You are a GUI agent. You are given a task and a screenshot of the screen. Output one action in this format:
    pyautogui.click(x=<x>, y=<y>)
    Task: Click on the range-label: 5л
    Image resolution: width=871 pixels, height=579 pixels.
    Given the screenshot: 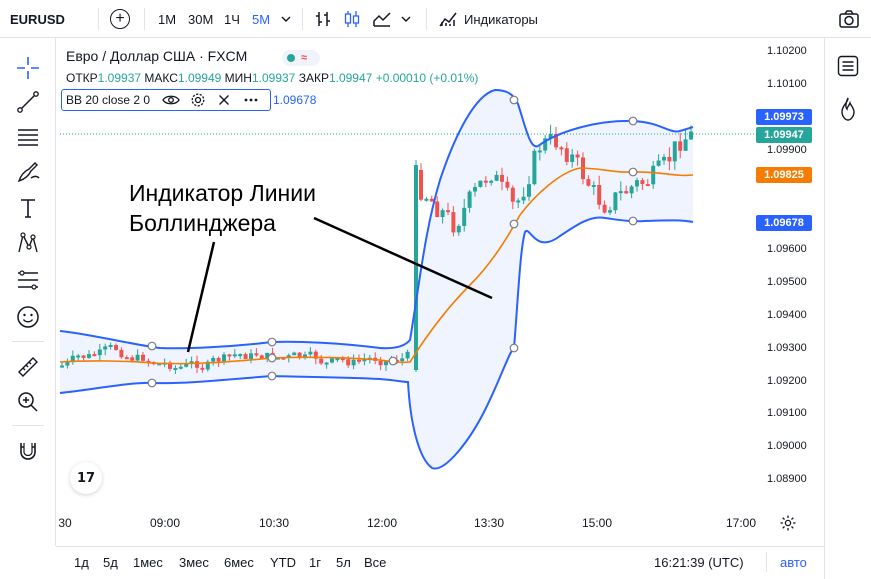 What is the action you would take?
    pyautogui.click(x=343, y=562)
    